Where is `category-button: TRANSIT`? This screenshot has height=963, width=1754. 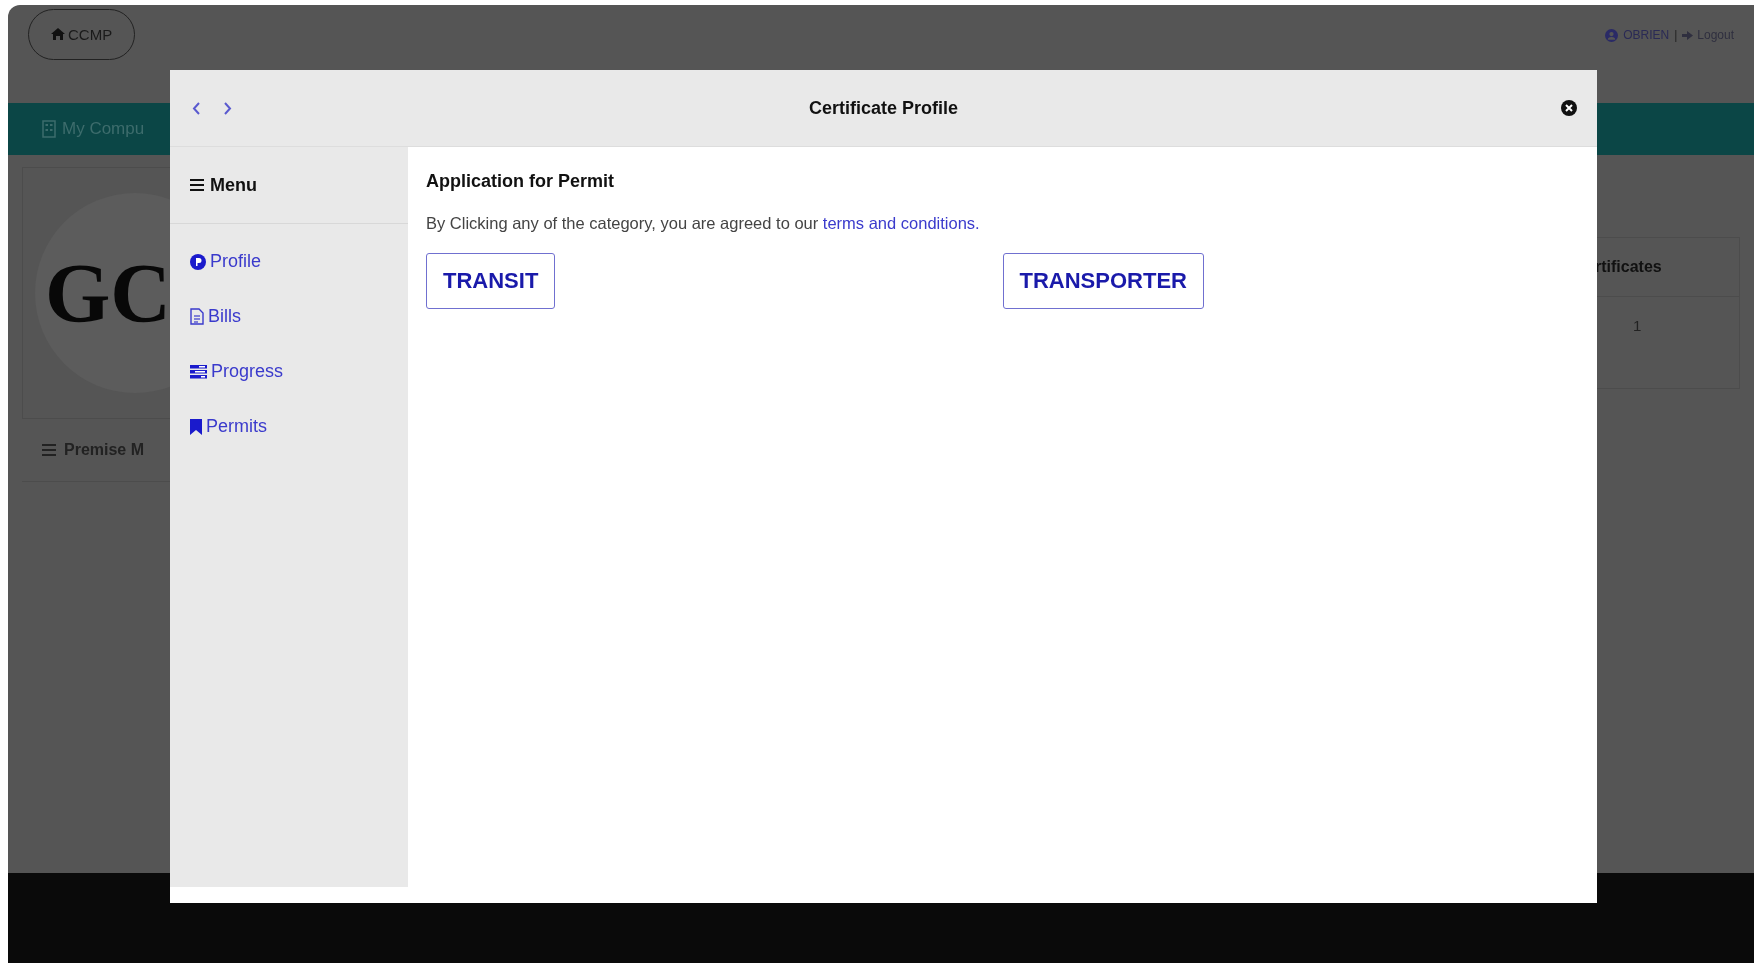 category-button: TRANSIT is located at coordinates (491, 281).